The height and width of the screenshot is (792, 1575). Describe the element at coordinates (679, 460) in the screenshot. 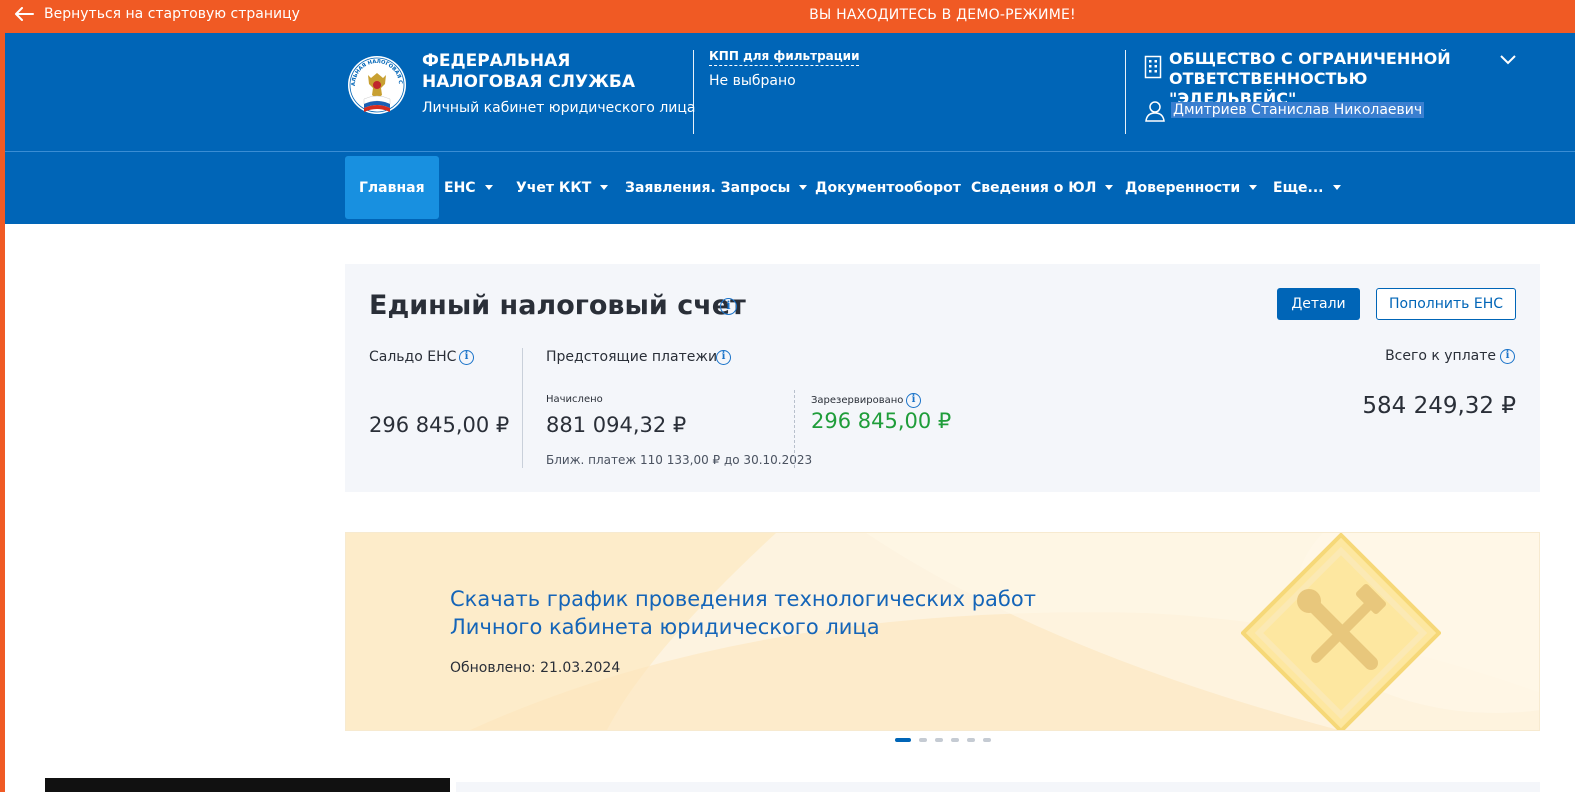

I see `nearest-payment: Ближ. платеж 110 133,00 ₽ до 30.10.2023` at that location.